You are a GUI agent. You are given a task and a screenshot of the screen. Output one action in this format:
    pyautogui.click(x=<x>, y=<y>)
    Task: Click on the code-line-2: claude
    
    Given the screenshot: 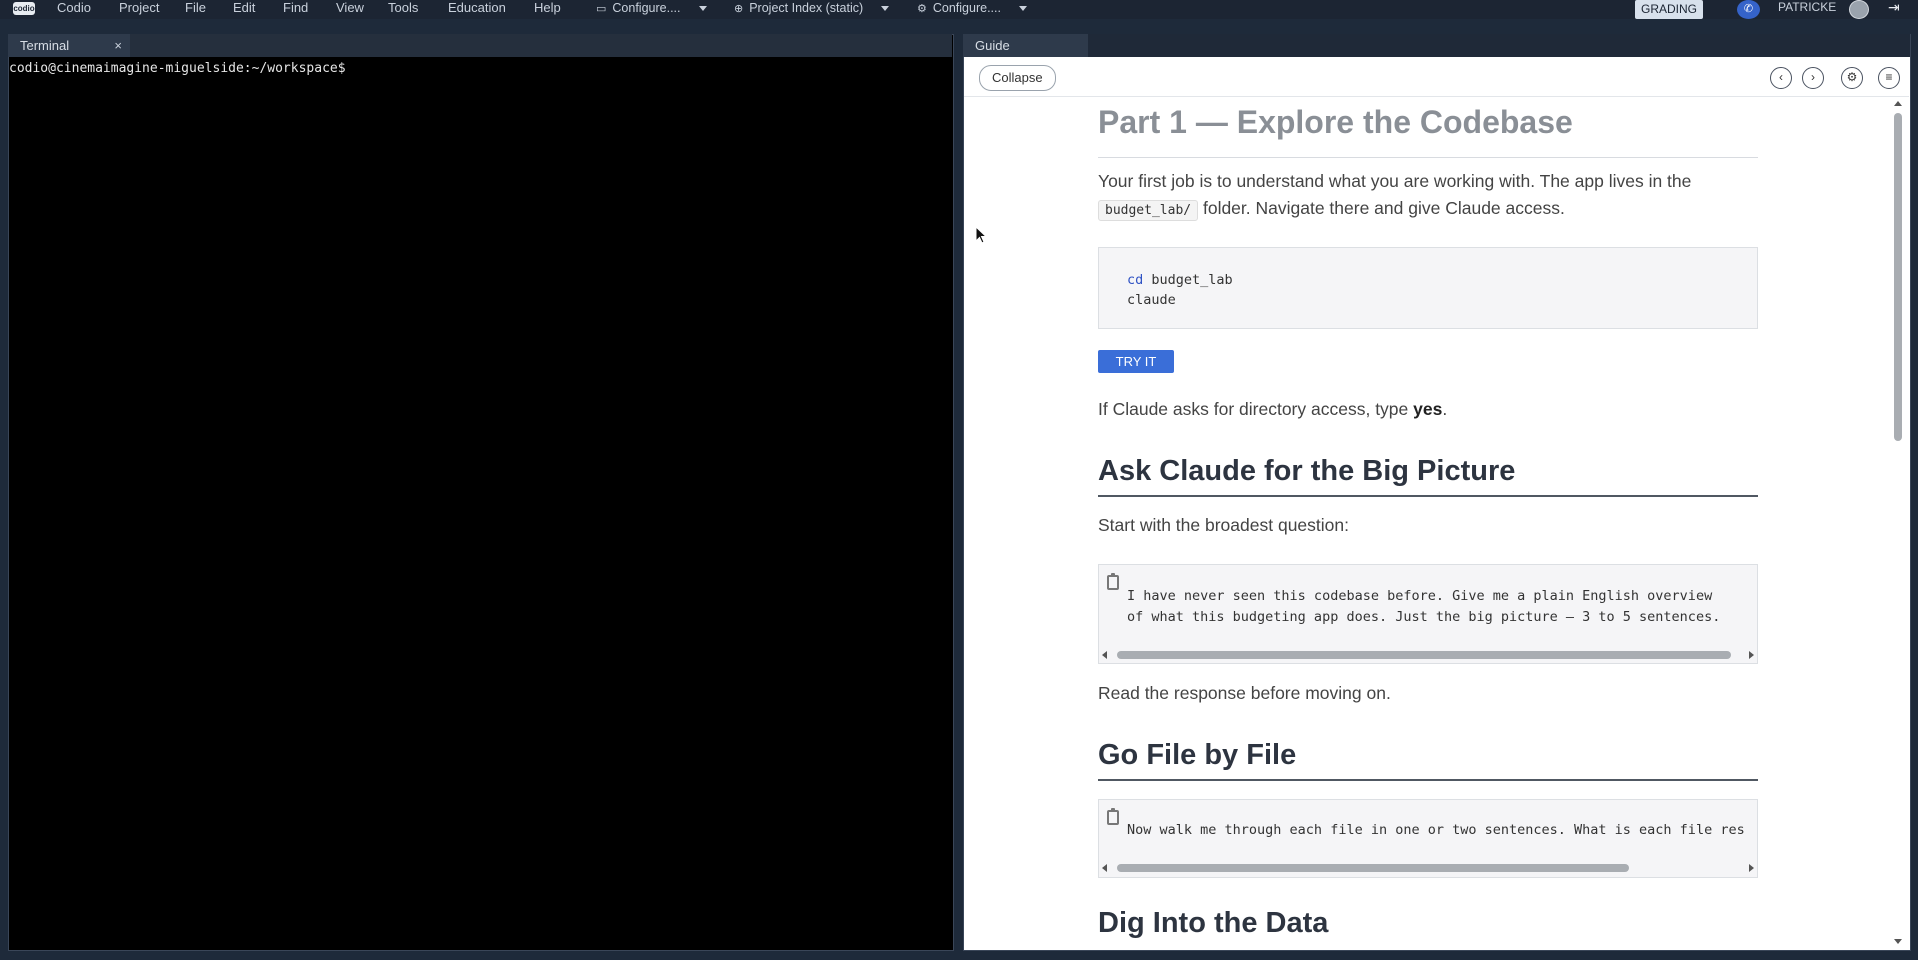 What is the action you would take?
    pyautogui.click(x=1151, y=300)
    